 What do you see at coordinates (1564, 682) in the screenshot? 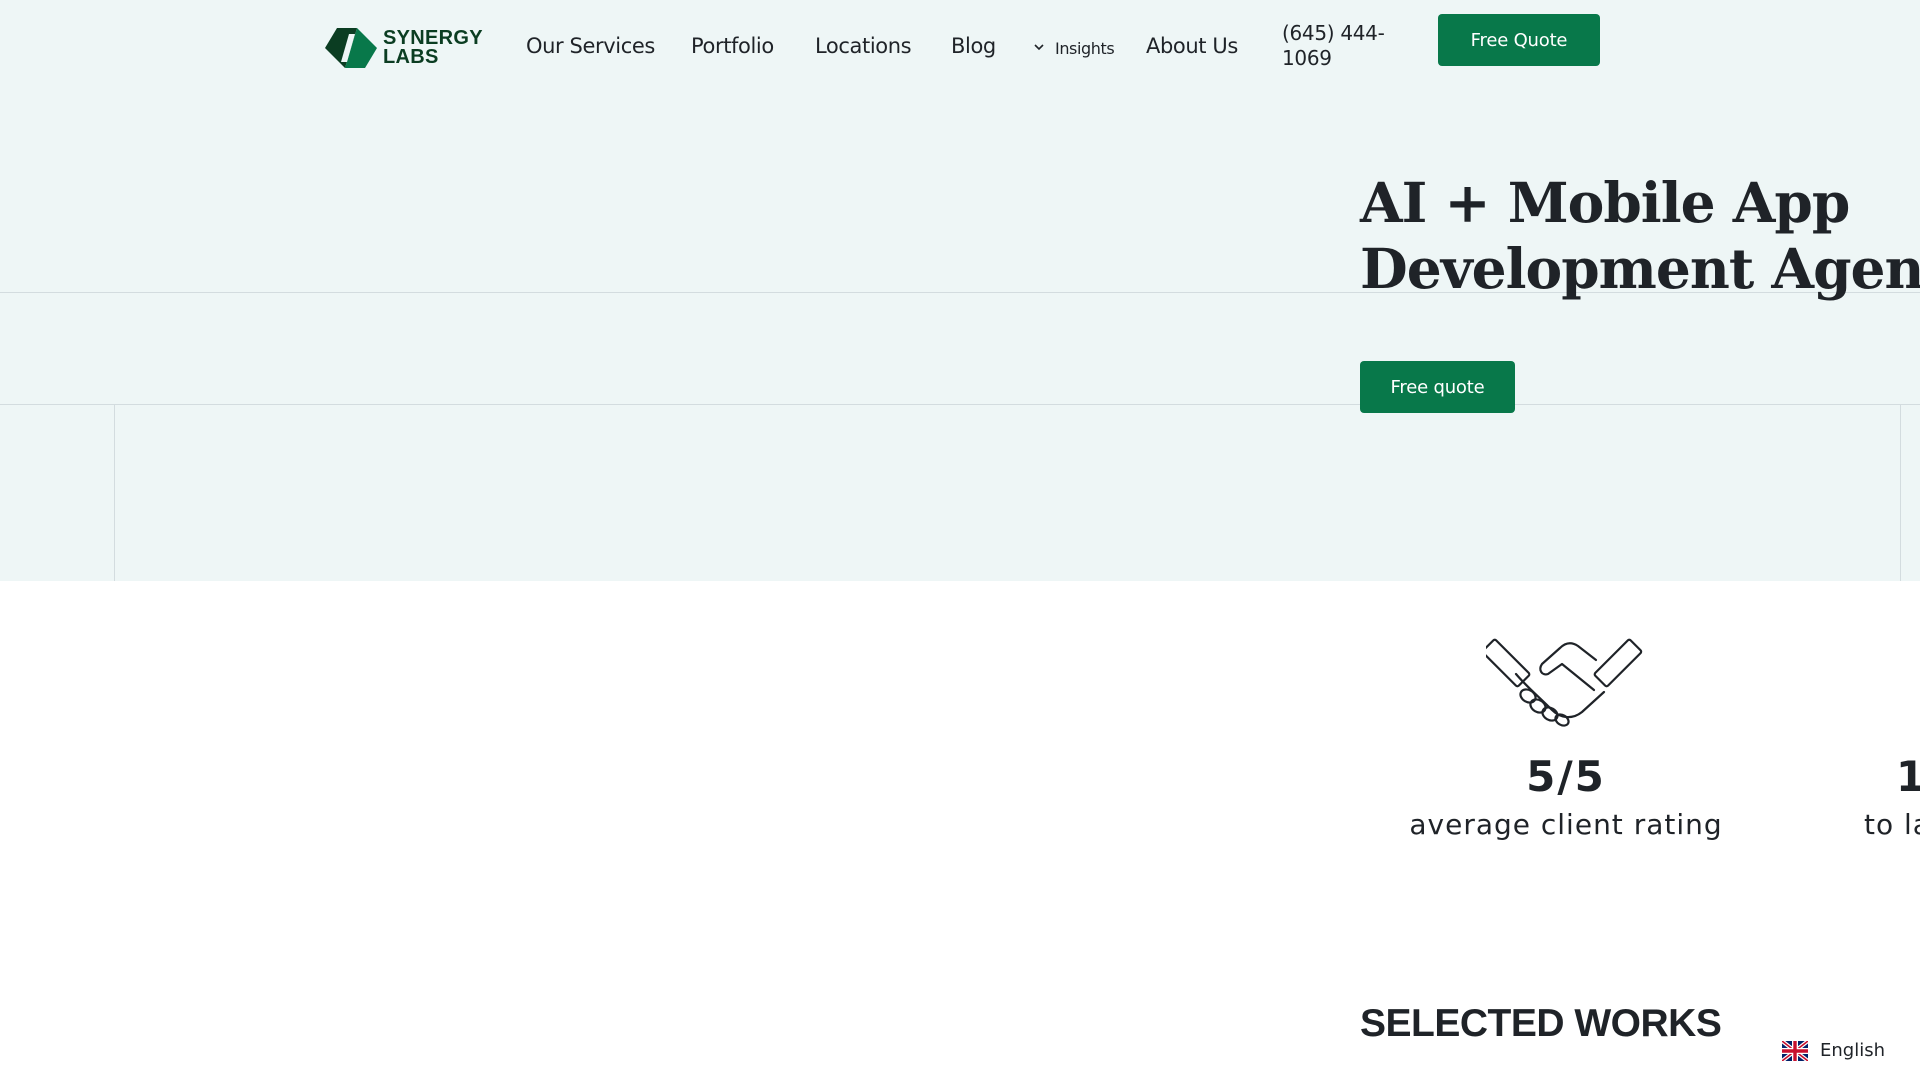
I see `handshake-icon` at bounding box center [1564, 682].